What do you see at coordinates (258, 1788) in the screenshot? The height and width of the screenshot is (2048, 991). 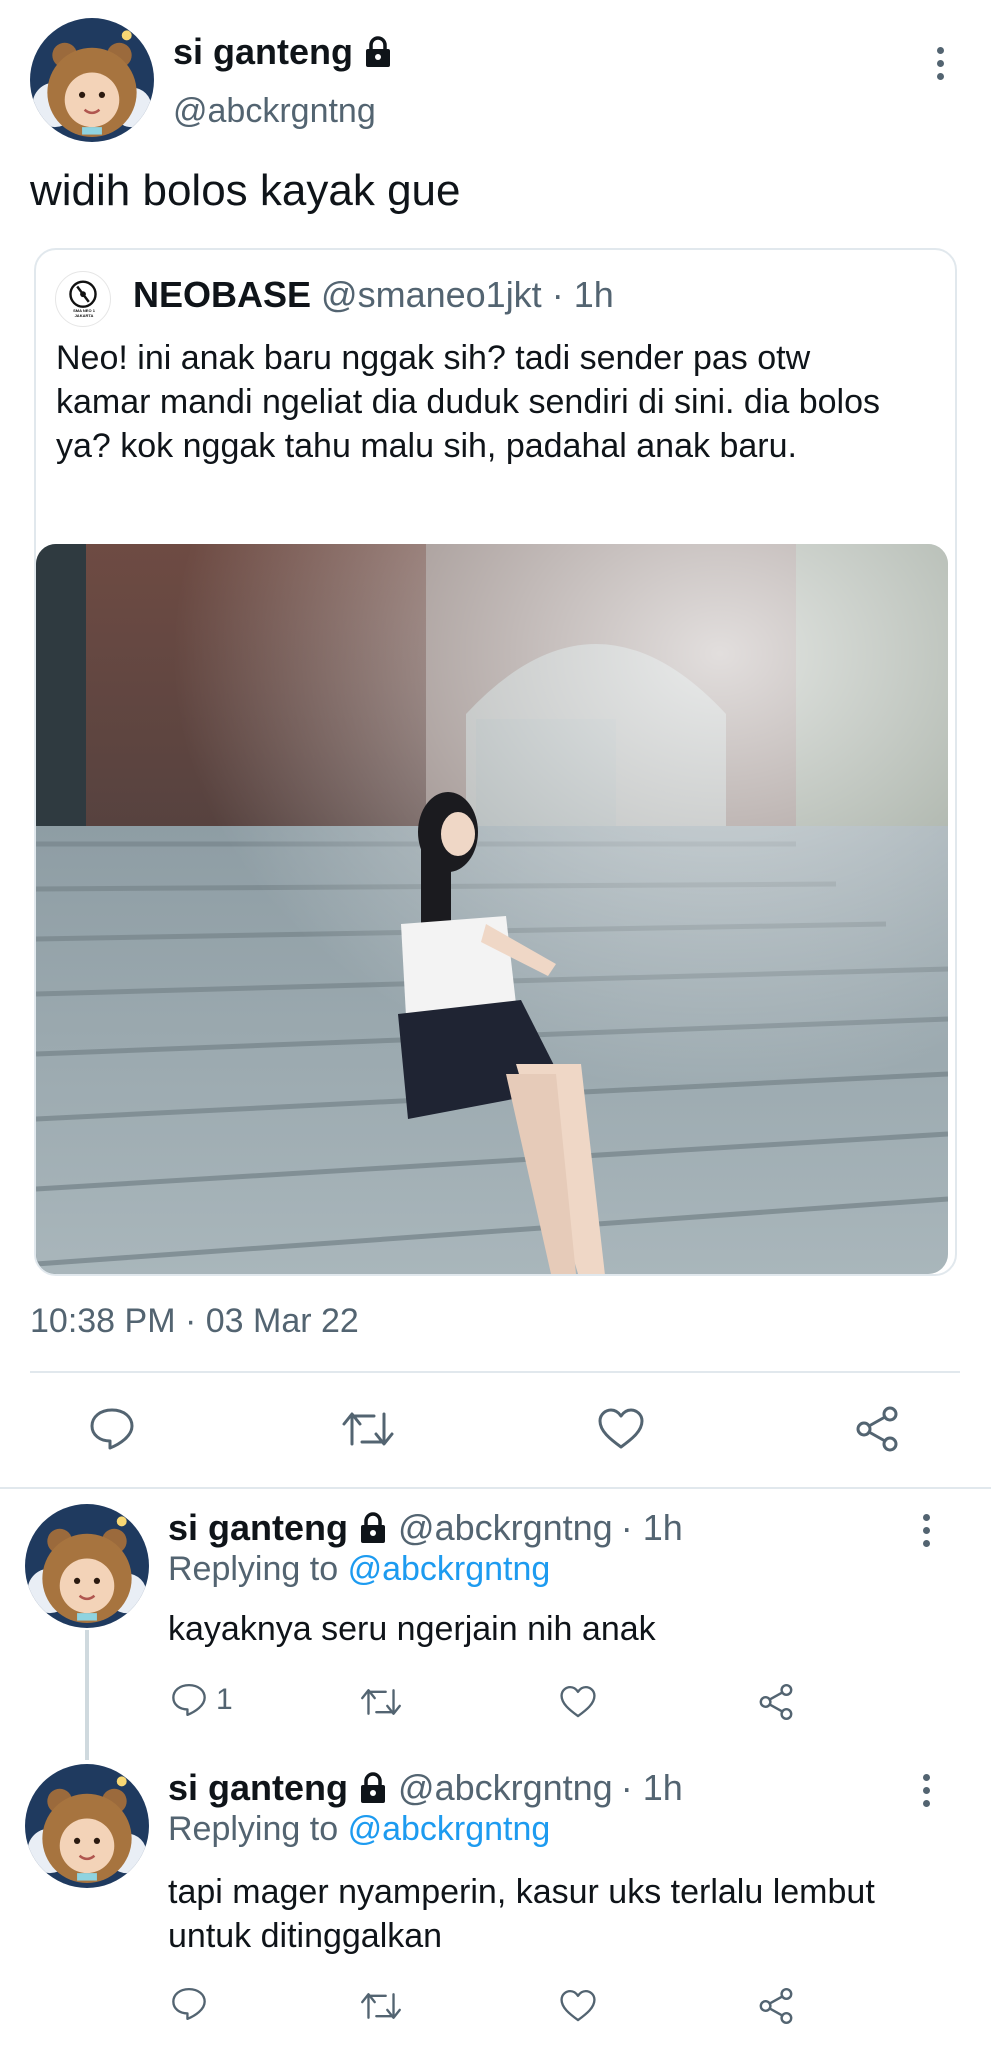 I see `reply-2-display-name: si ganteng` at bounding box center [258, 1788].